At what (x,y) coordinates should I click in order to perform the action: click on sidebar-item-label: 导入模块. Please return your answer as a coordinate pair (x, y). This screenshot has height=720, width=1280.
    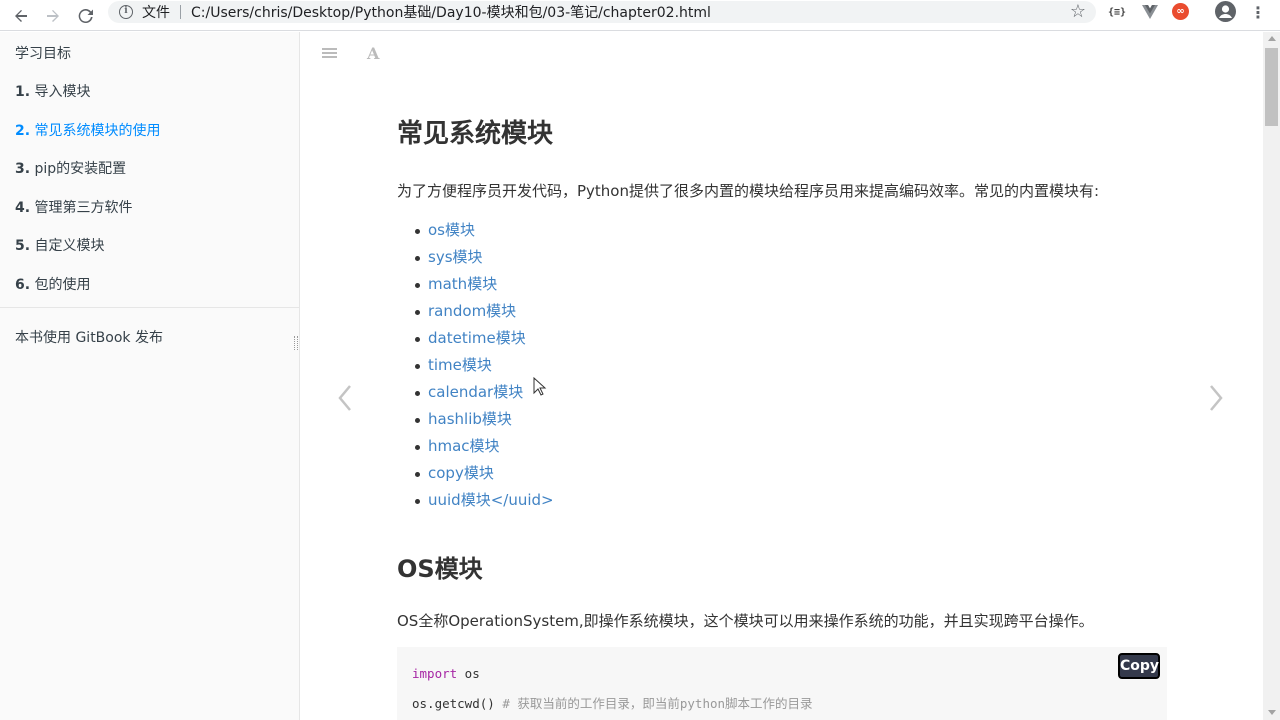
    Looking at the image, I should click on (62, 92).